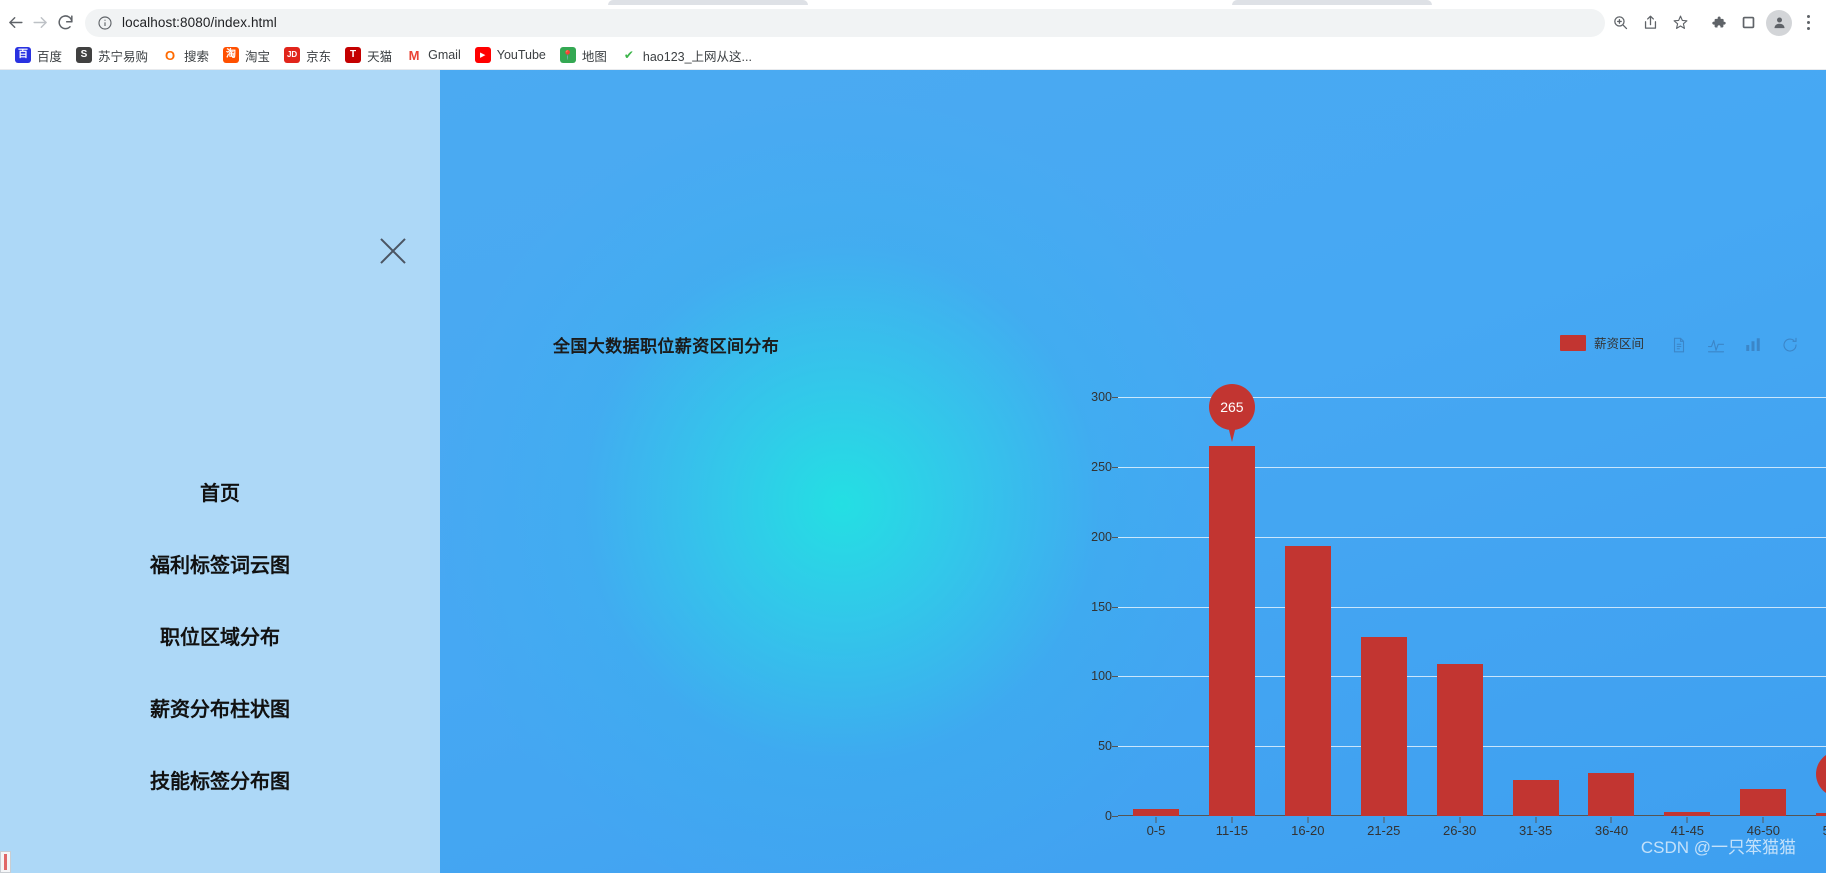  Describe the element at coordinates (1115, 816) in the screenshot. I see `y-axis-tick` at that location.